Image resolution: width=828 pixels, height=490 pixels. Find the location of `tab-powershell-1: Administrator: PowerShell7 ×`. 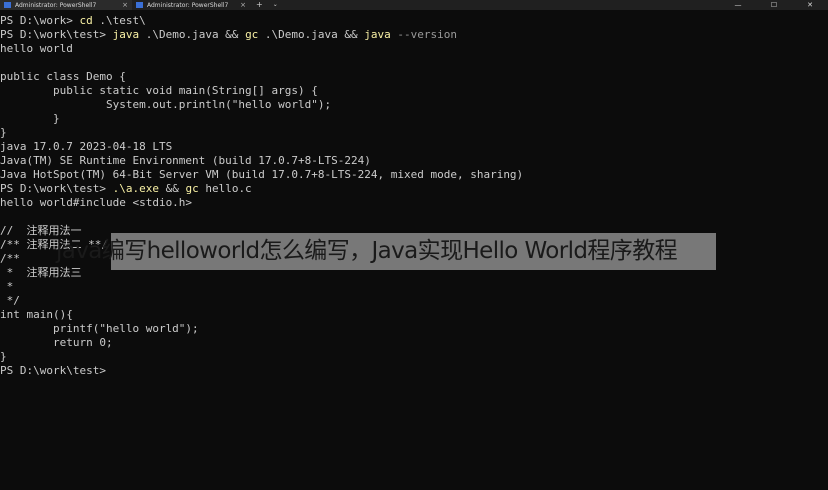

tab-powershell-1: Administrator: PowerShell7 × is located at coordinates (66, 5).